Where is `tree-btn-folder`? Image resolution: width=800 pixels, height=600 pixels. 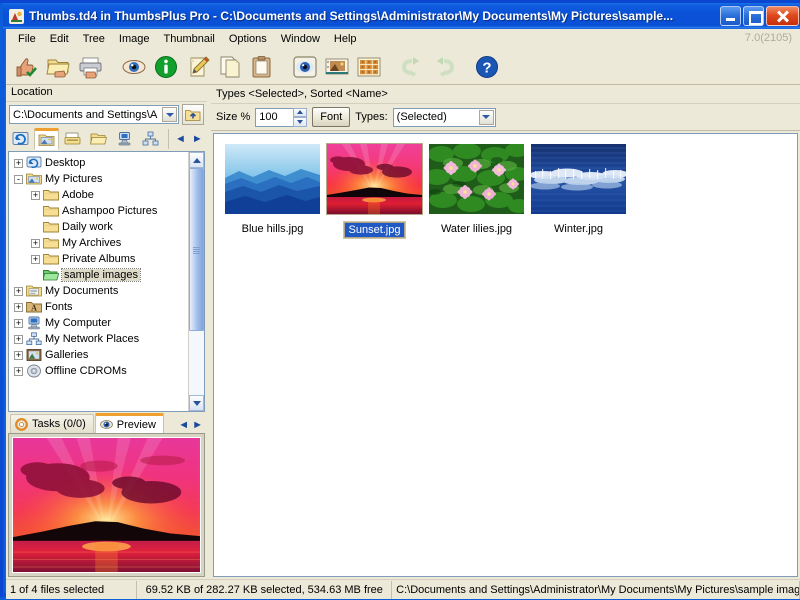
tree-btn-folder is located at coordinates (98, 139).